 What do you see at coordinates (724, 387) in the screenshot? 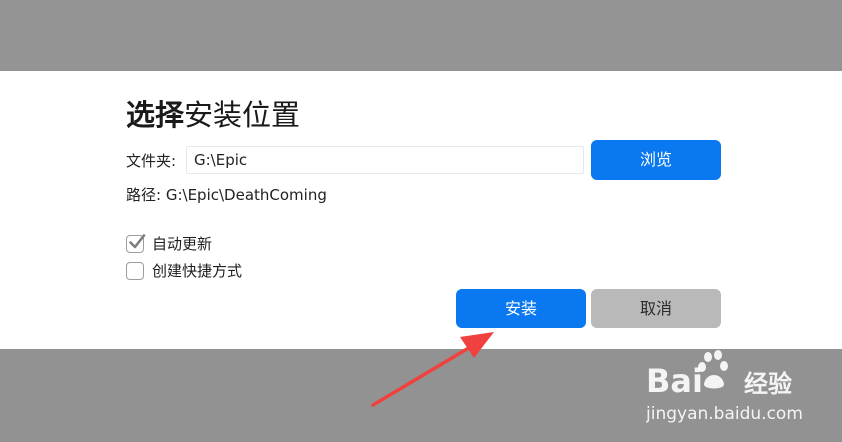
I see `baidu-logo-icon: Bai 经验 jingyan.baidu.com` at bounding box center [724, 387].